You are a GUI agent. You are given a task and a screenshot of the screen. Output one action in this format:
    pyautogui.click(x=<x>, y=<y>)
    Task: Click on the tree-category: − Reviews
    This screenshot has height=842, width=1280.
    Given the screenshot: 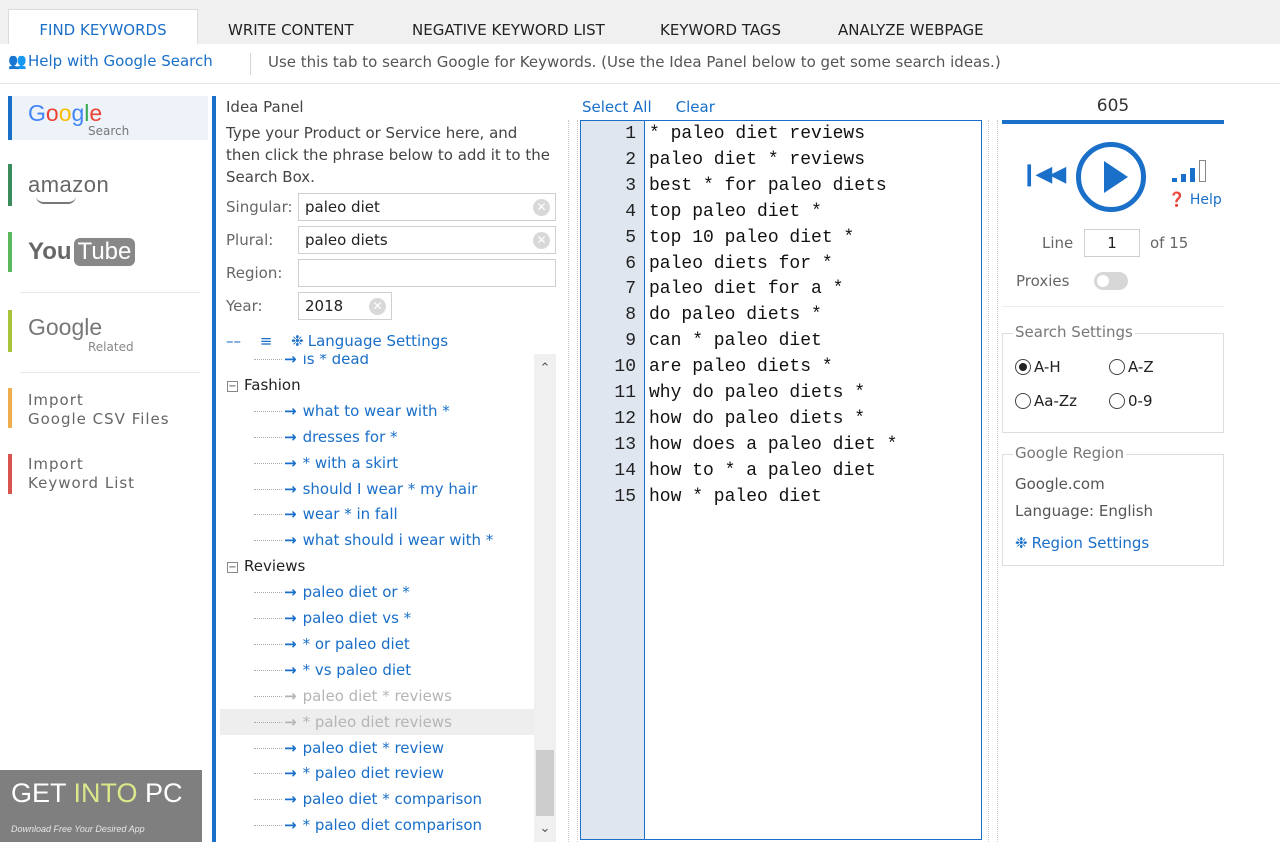 What is the action you would take?
    pyautogui.click(x=377, y=566)
    